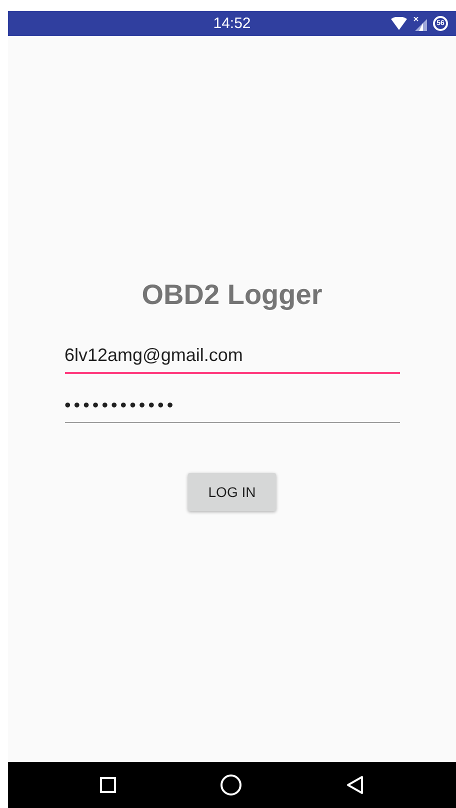  Describe the element at coordinates (232, 23) in the screenshot. I see `status-time: 14:52` at that location.